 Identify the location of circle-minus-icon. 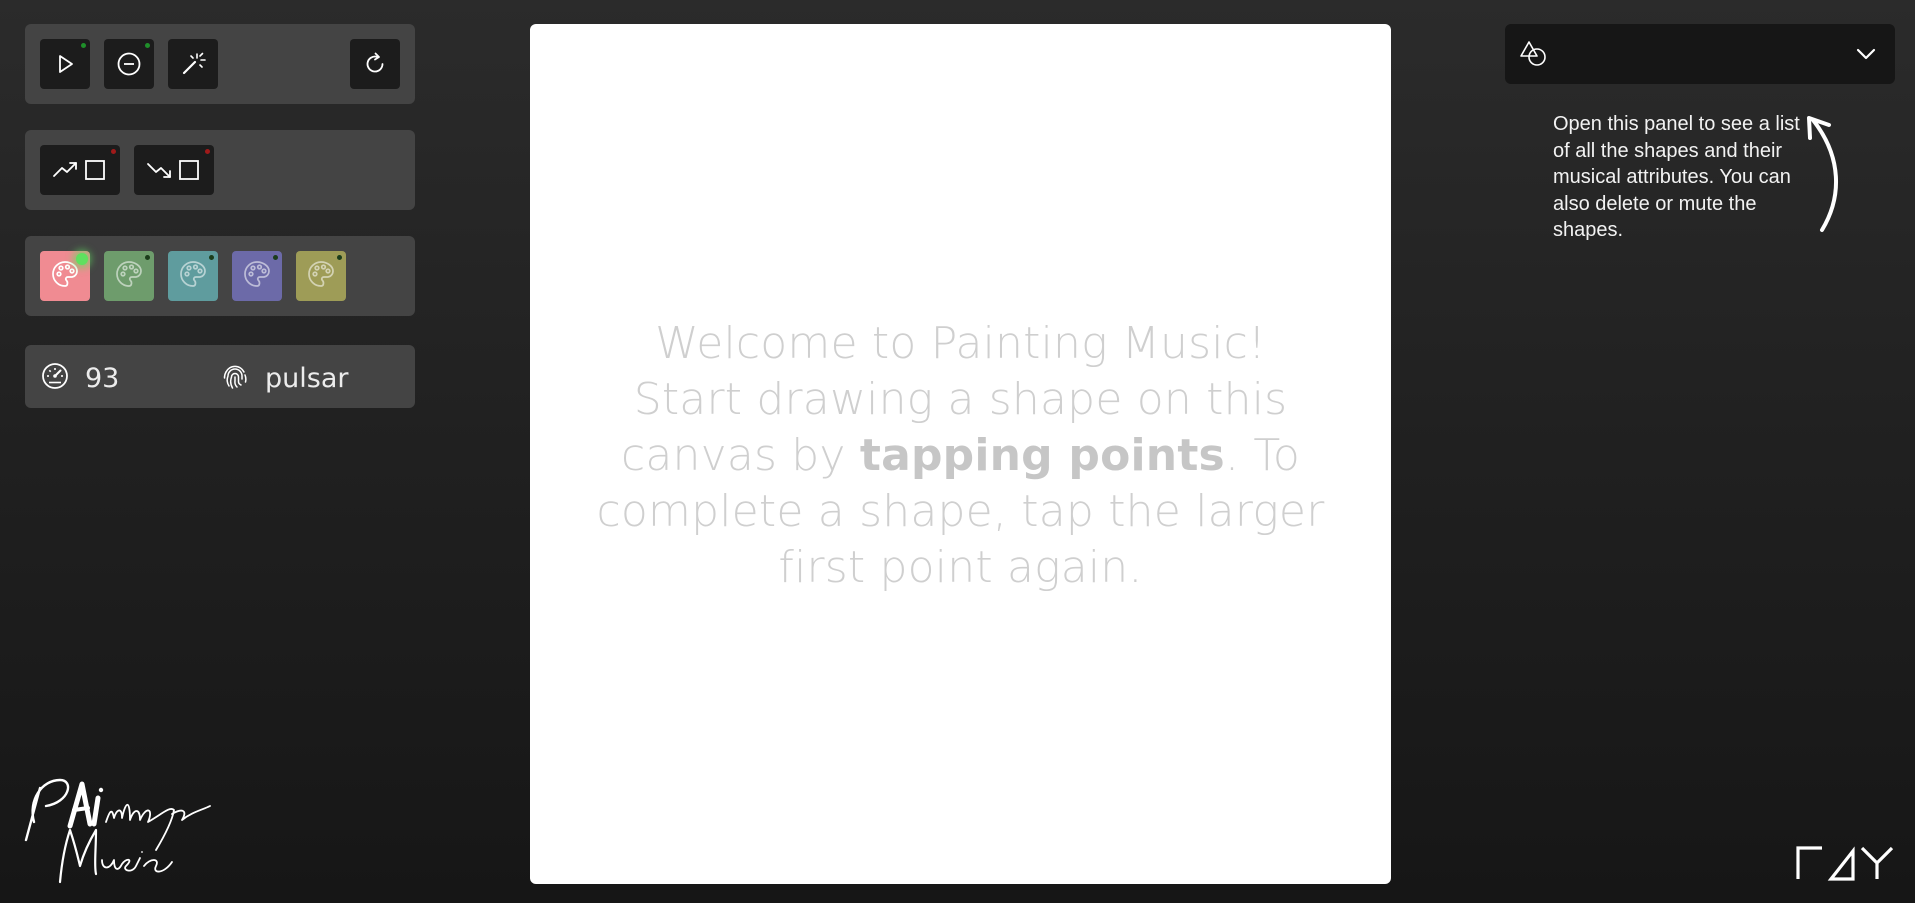
(129, 64).